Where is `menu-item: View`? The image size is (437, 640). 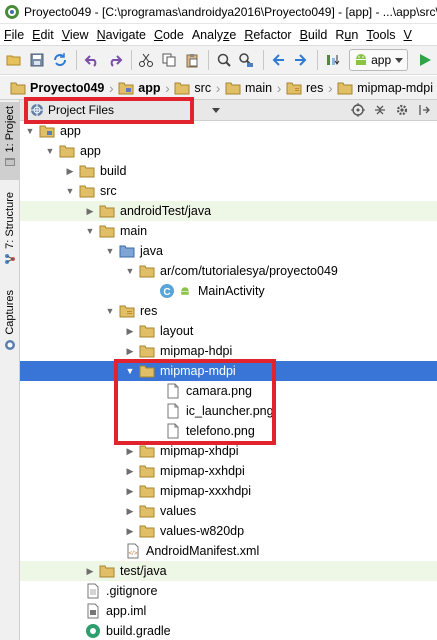 menu-item: View is located at coordinates (75, 35).